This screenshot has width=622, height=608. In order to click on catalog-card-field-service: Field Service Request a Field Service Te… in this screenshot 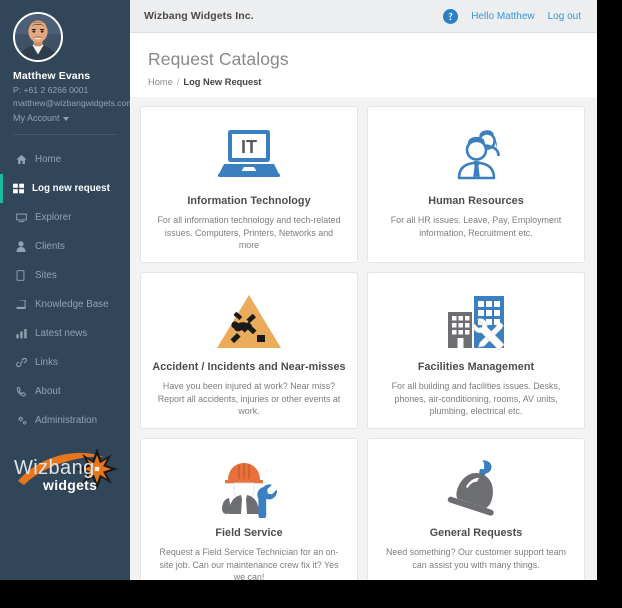, I will do `click(249, 509)`.